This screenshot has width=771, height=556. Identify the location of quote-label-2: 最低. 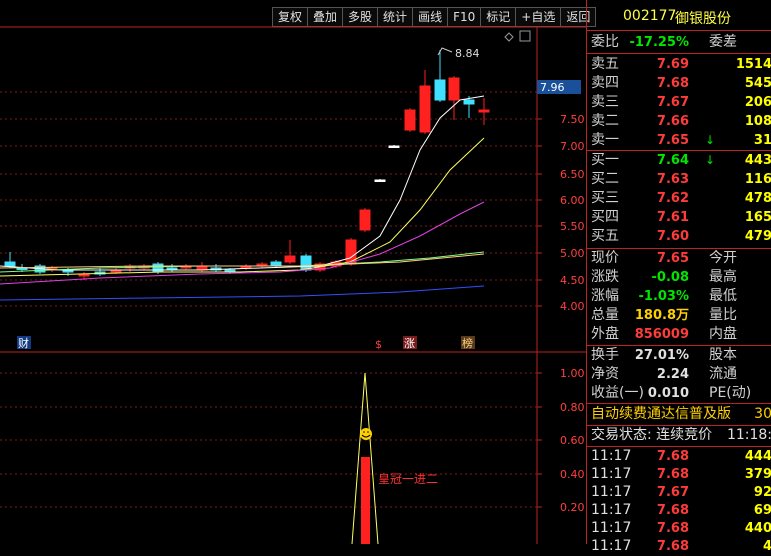
(723, 296).